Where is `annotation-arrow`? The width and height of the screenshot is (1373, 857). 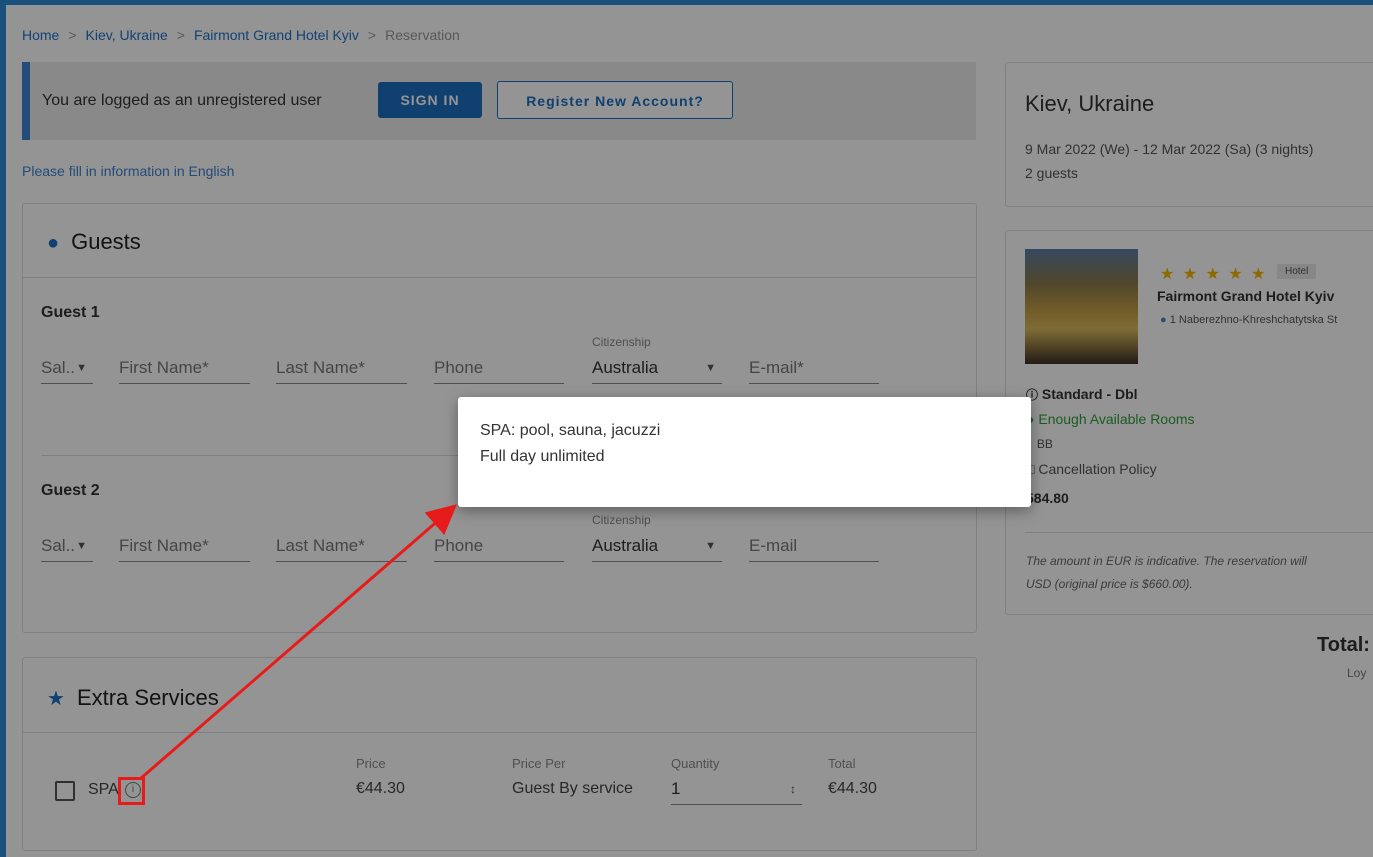
annotation-arrow is located at coordinates (298, 642).